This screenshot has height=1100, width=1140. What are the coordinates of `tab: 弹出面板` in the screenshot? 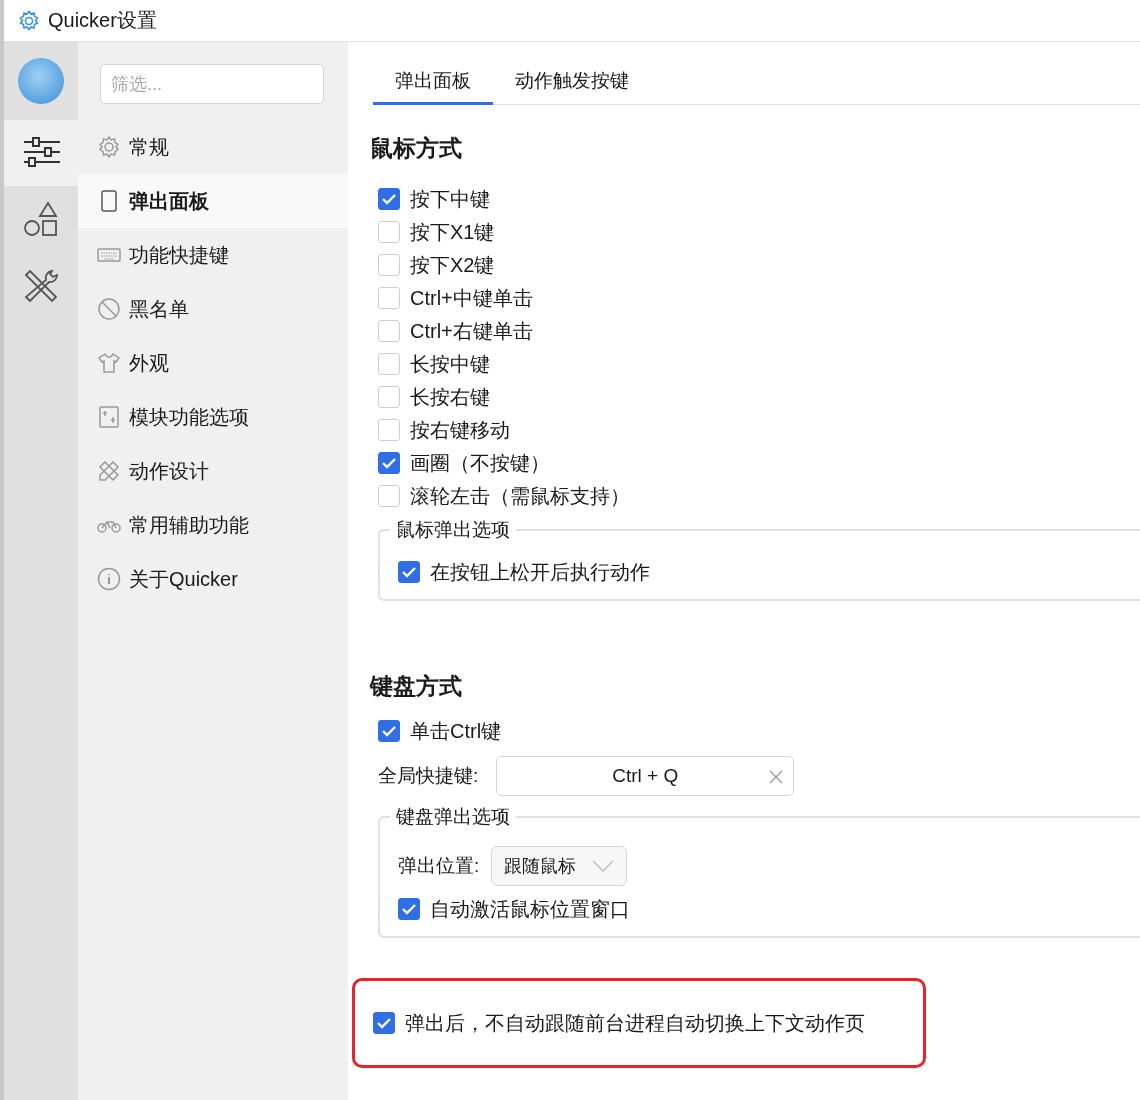 It's located at (433, 82).